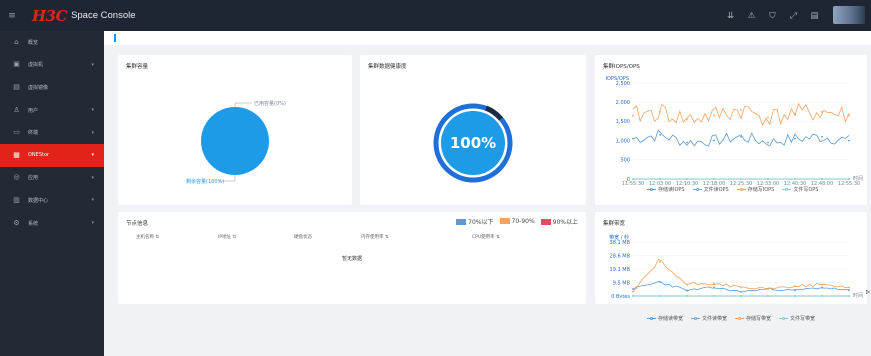  What do you see at coordinates (103, 15) in the screenshot?
I see `app-name: Space Console` at bounding box center [103, 15].